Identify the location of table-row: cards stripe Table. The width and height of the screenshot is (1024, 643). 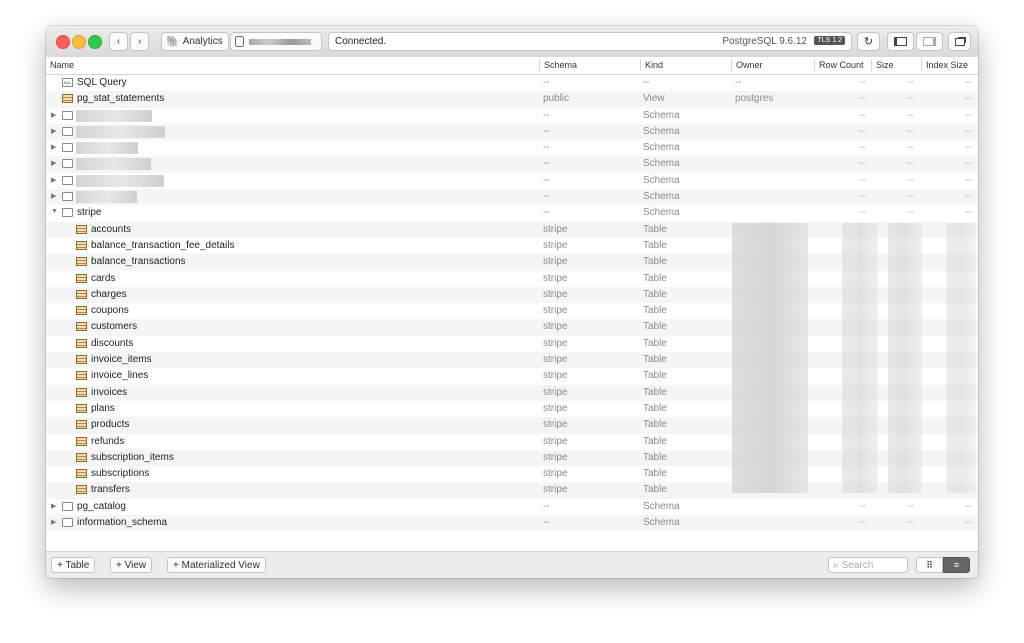
(512, 279).